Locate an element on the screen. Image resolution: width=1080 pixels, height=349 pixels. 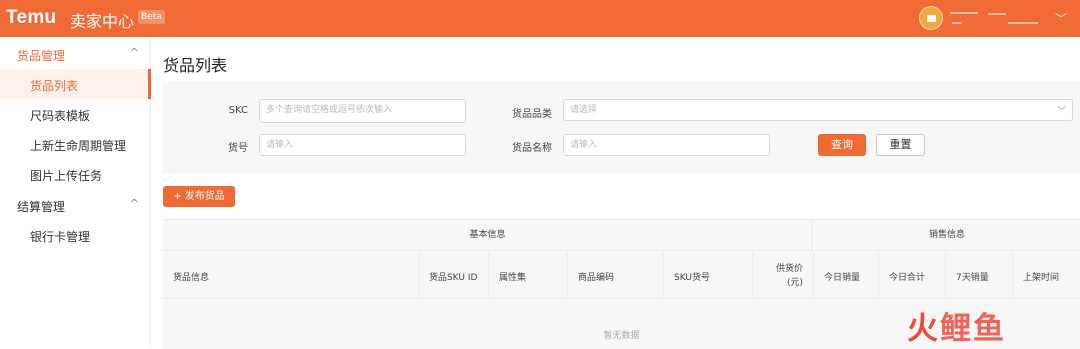
column-header-supply-price: 供货价 (元) is located at coordinates (783, 275).